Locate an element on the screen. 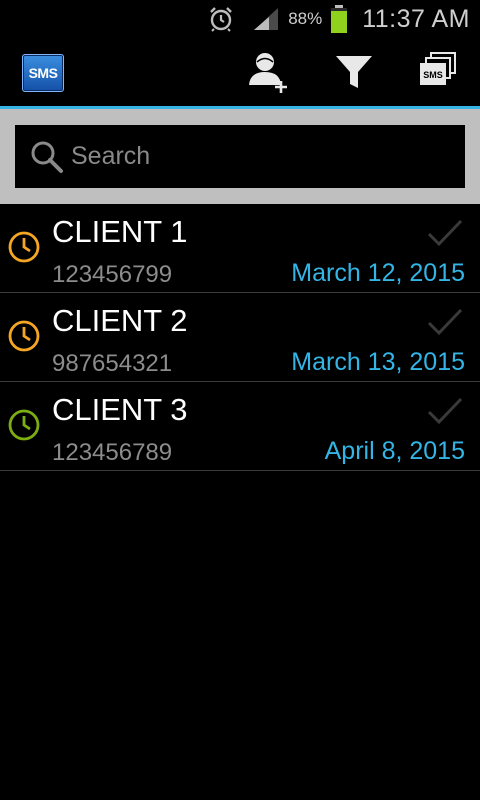 This screenshot has height=800, width=480. add-contact-button is located at coordinates (269, 72).